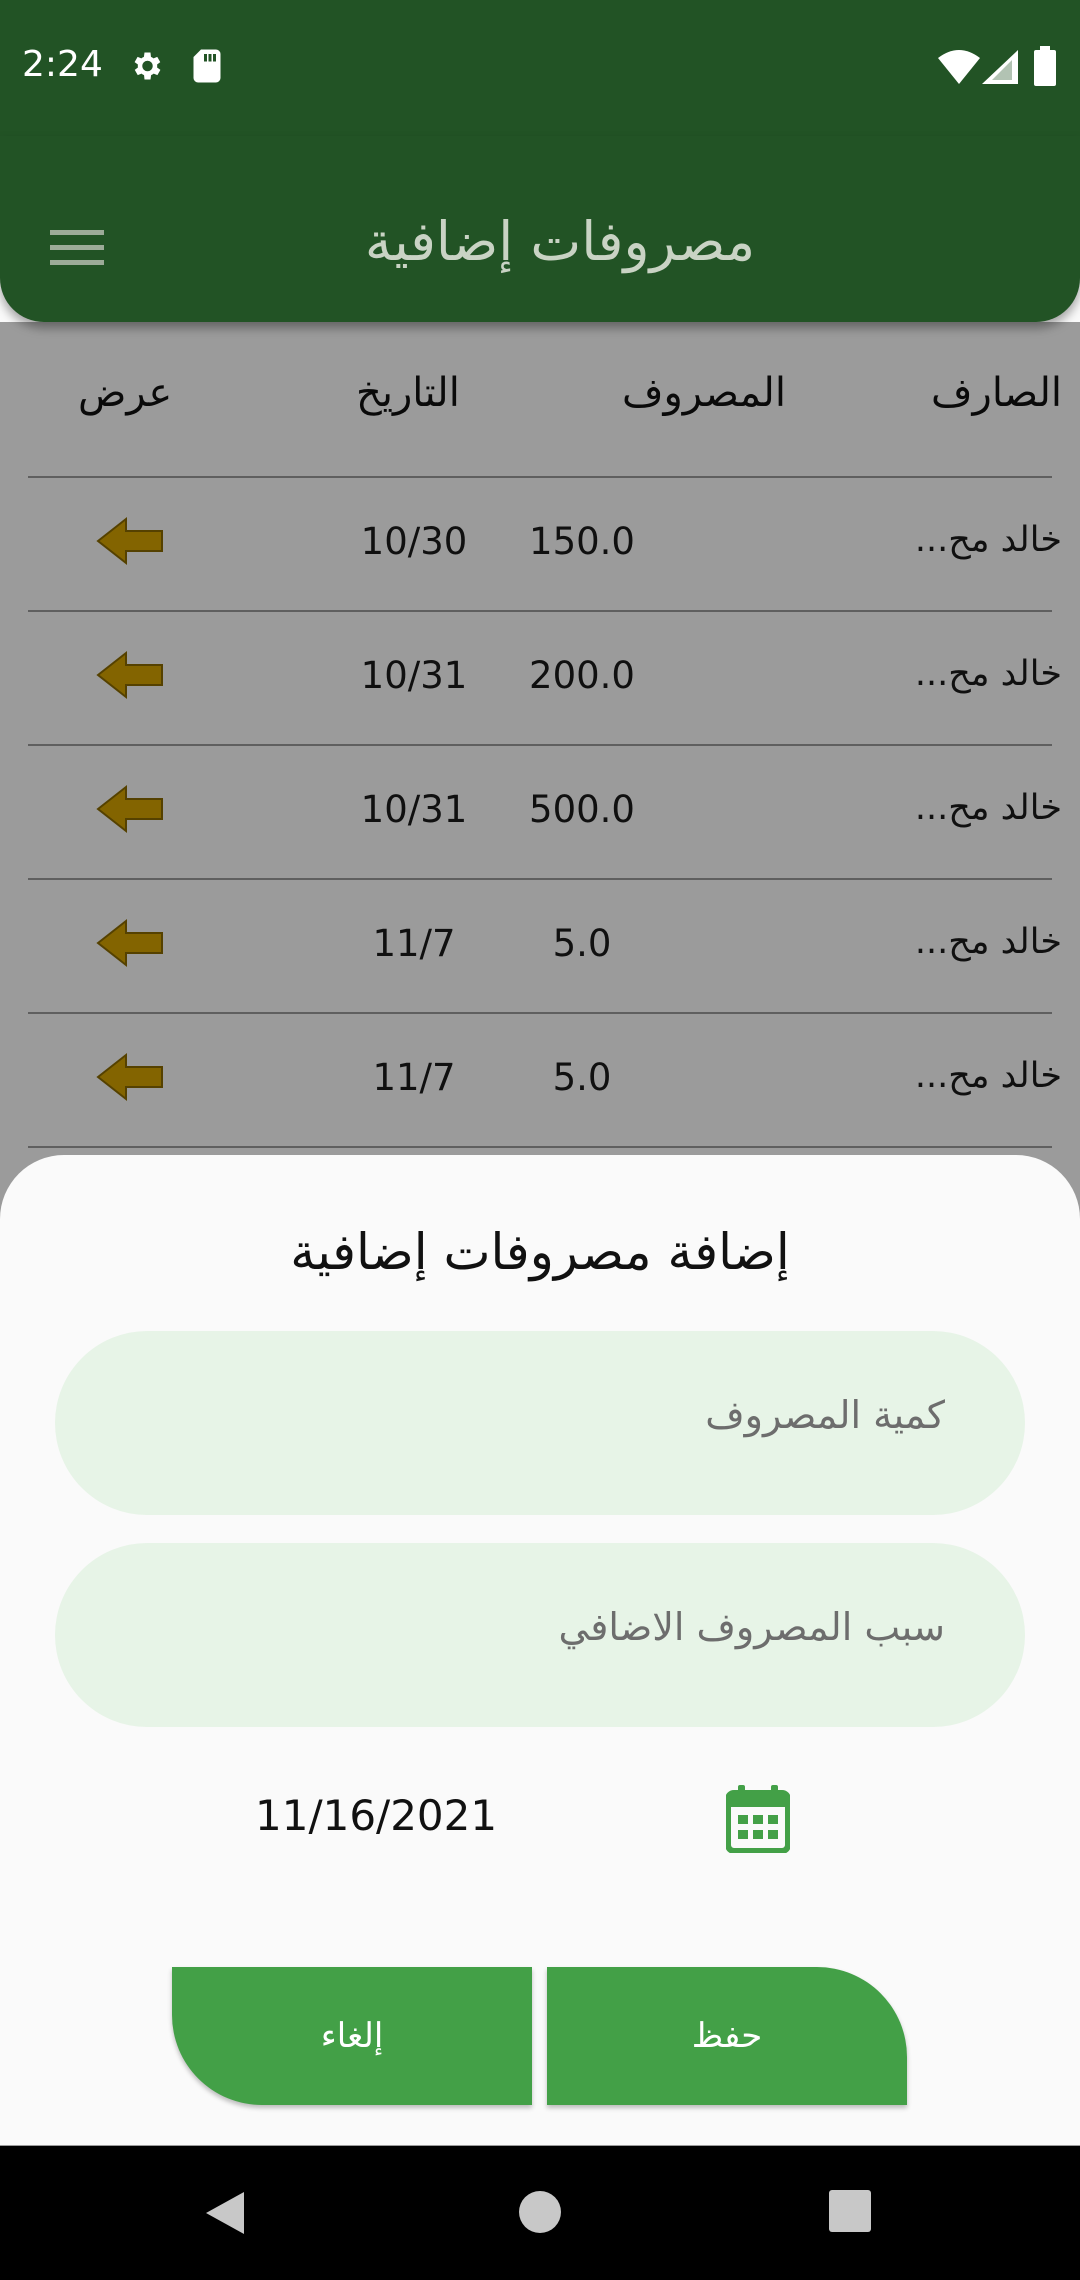 The width and height of the screenshot is (1080, 2280). What do you see at coordinates (560, 241) in the screenshot?
I see `page-title: مصروفات إضافية` at bounding box center [560, 241].